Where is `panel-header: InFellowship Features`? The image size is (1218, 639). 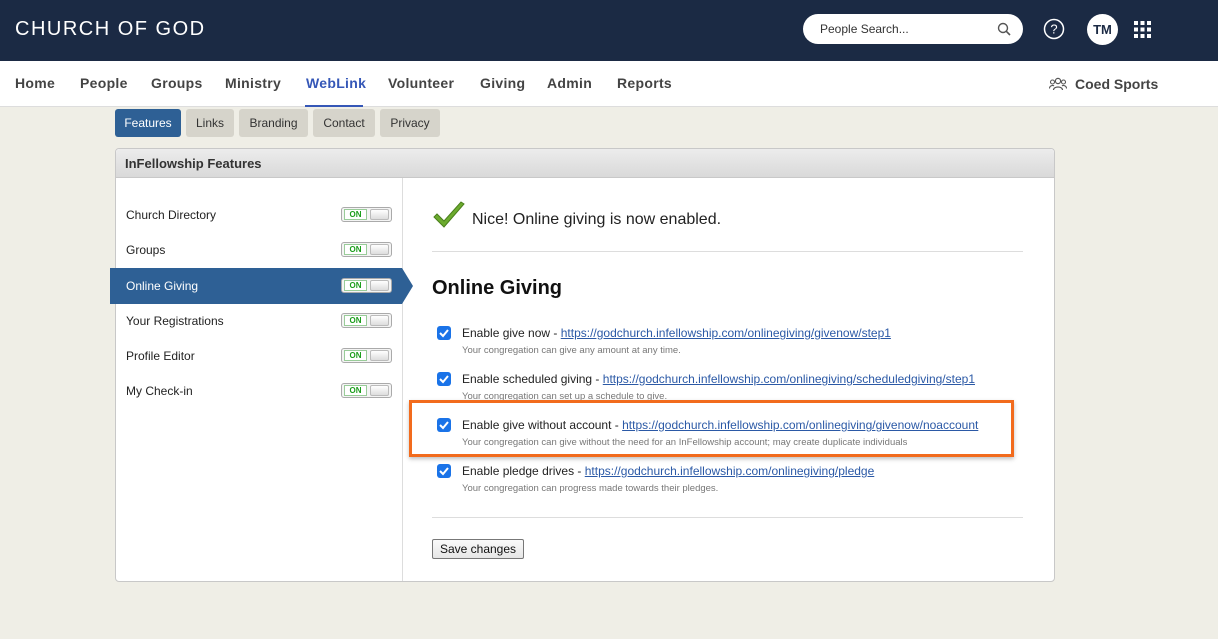
panel-header: InFellowship Features is located at coordinates (585, 163).